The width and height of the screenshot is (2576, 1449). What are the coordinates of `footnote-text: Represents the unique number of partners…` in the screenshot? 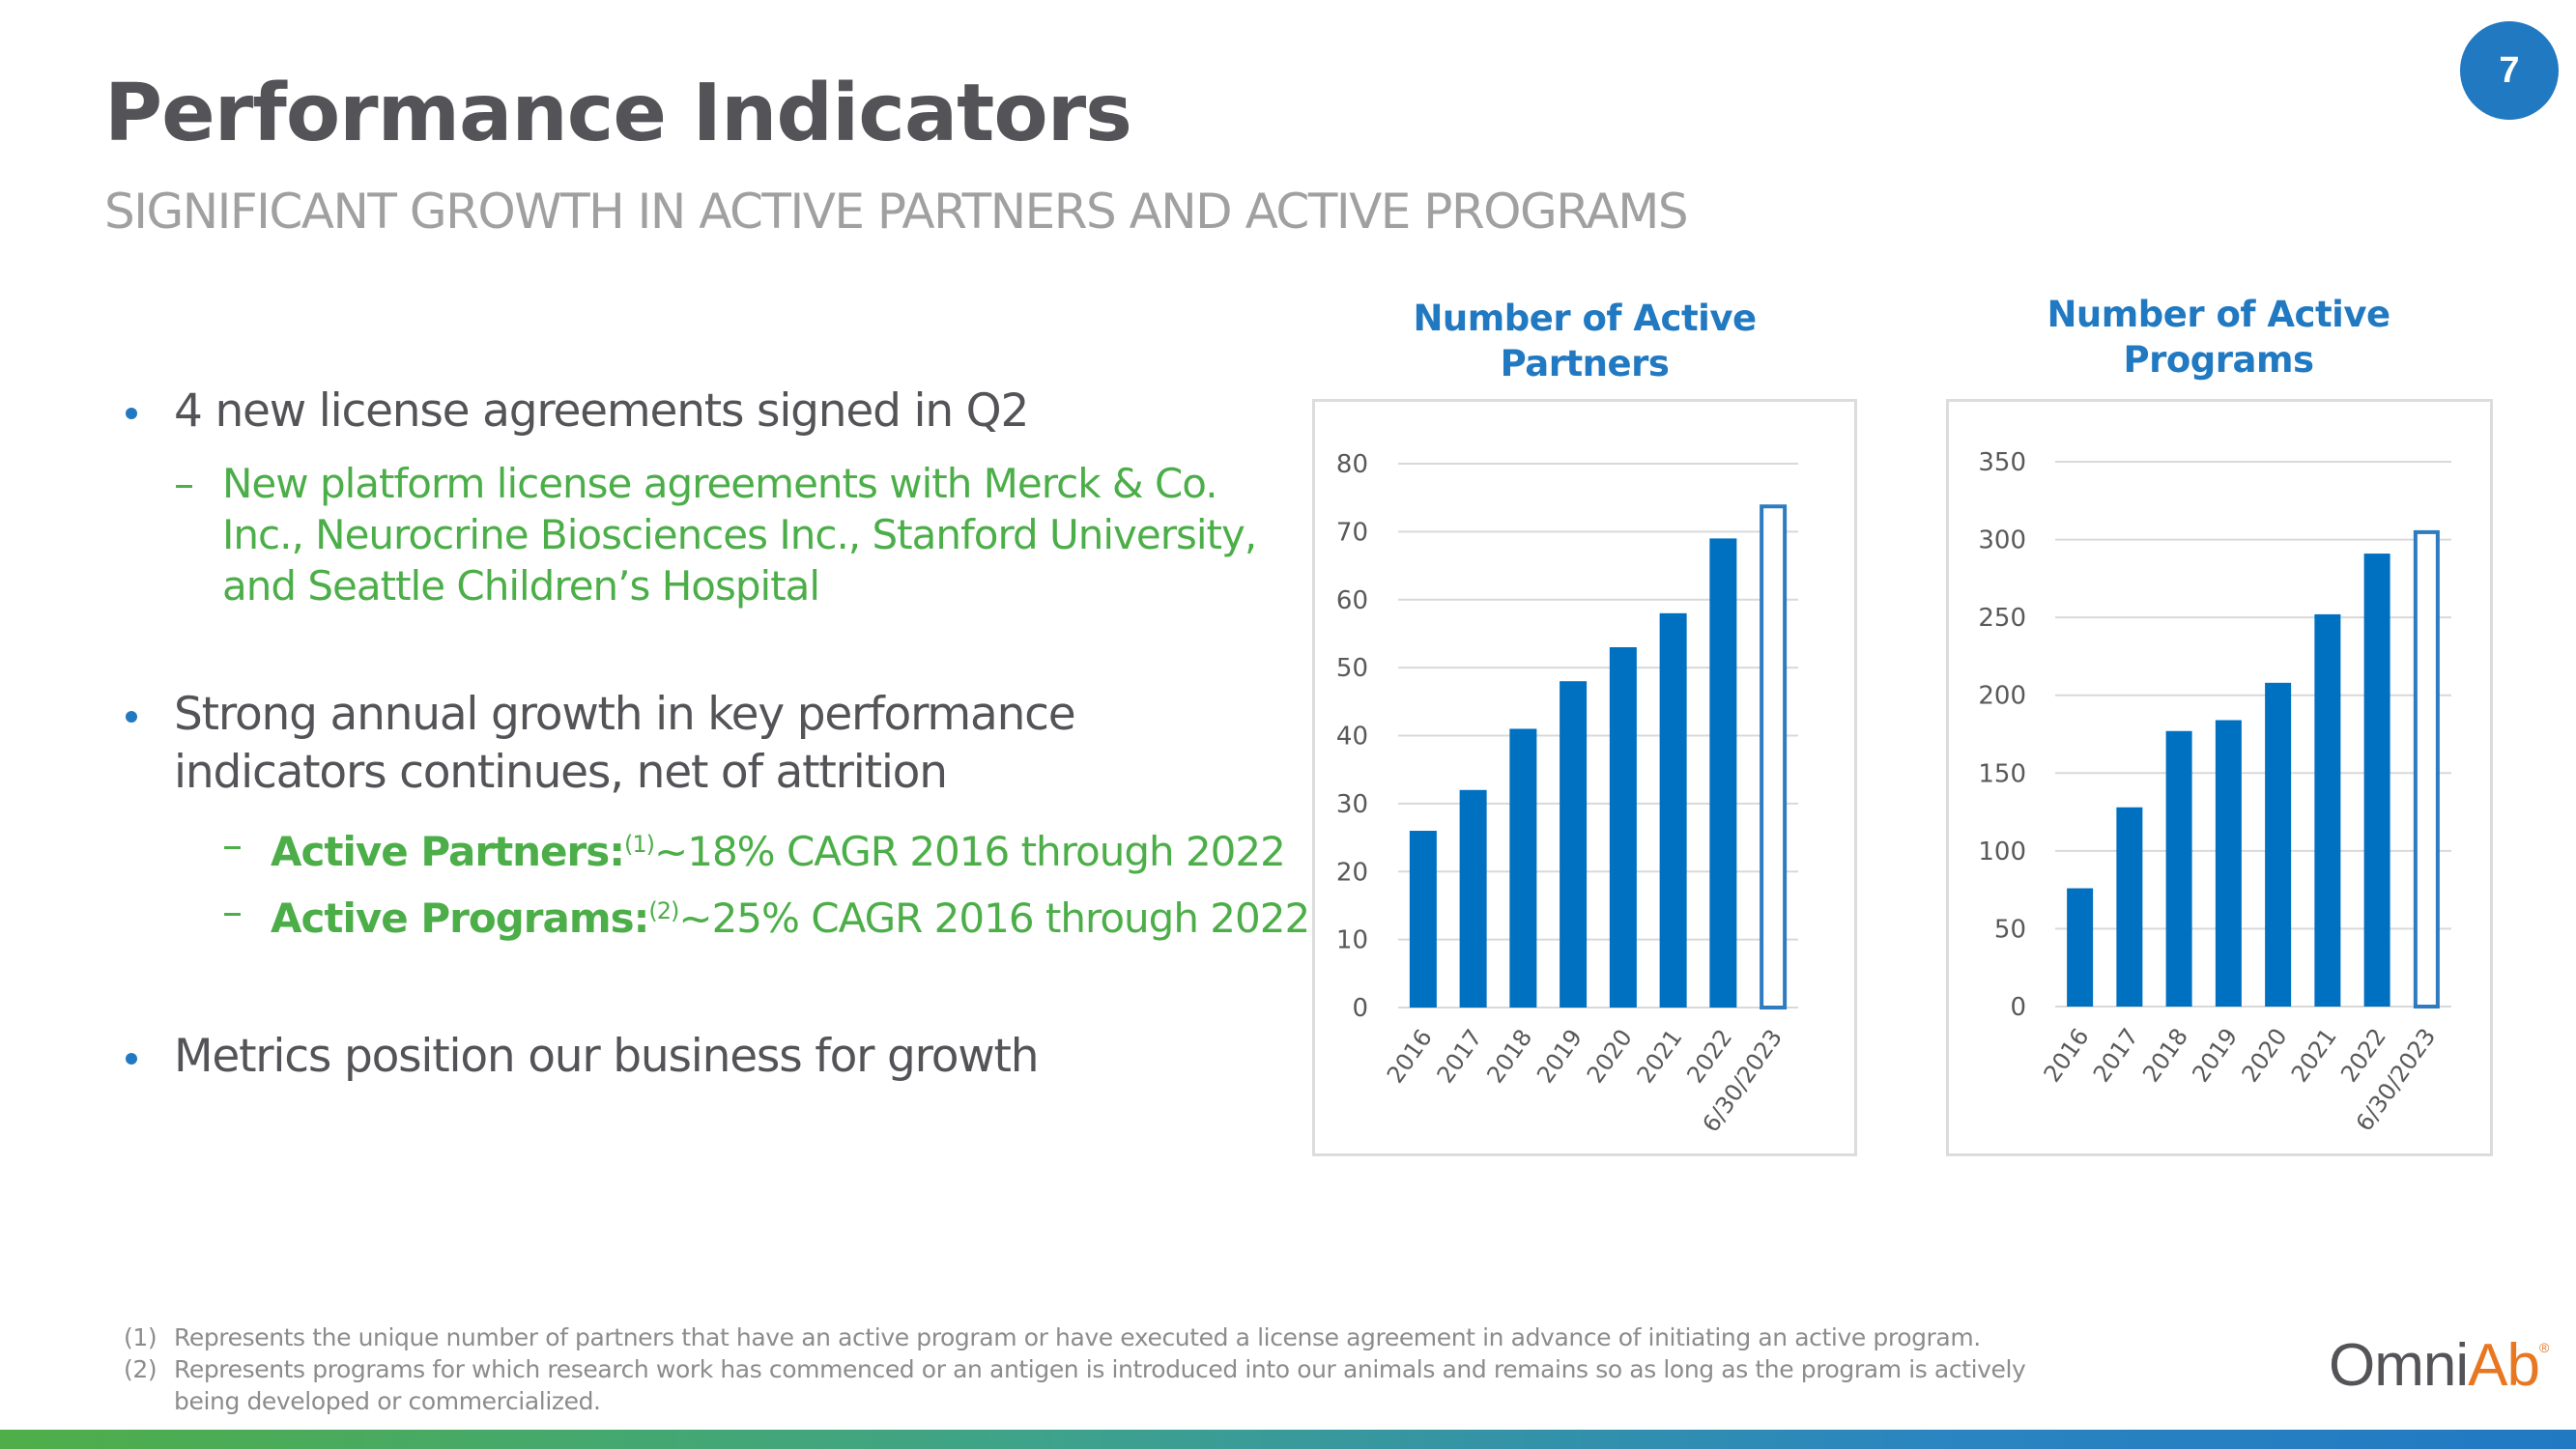 It's located at (1078, 1337).